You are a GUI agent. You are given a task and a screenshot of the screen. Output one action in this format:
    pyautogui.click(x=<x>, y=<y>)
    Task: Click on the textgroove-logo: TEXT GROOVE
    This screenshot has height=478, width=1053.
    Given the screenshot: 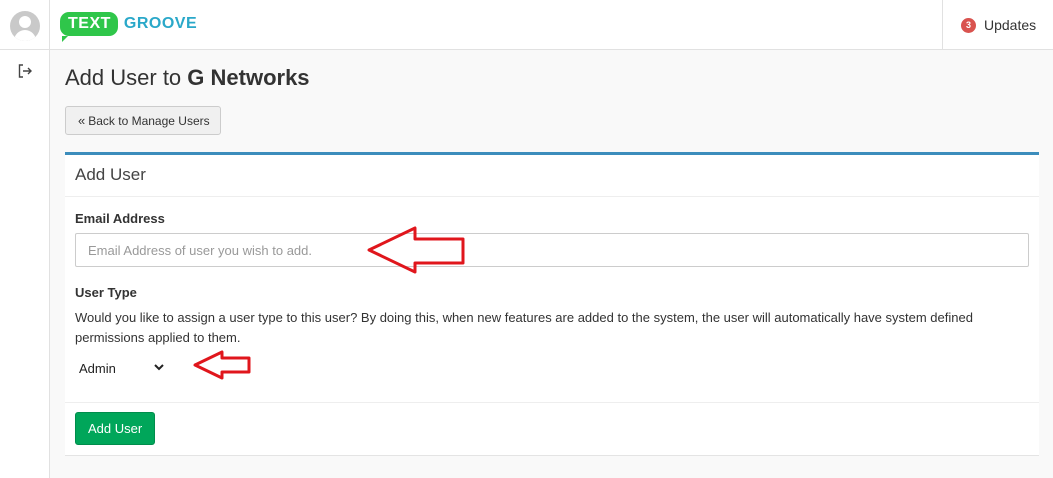 What is the action you would take?
    pyautogui.click(x=129, y=25)
    